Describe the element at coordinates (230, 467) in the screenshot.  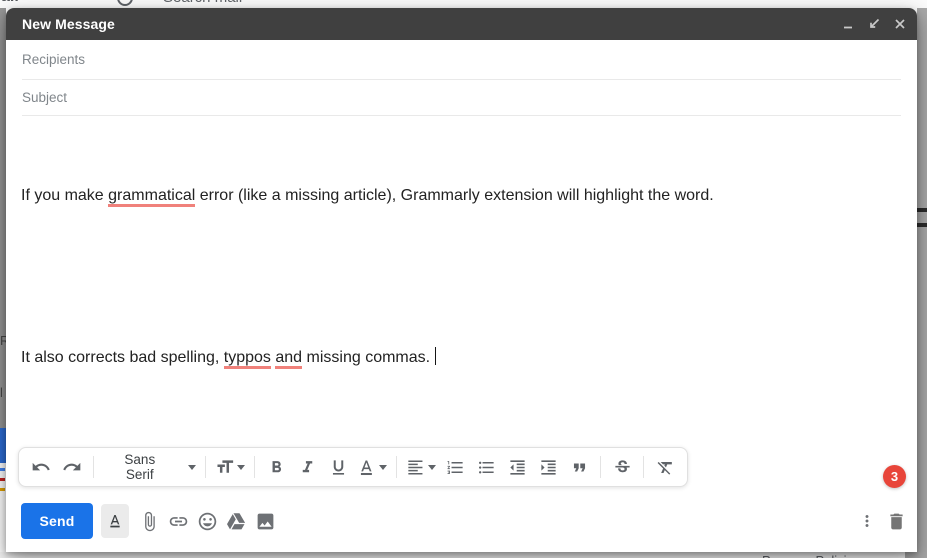
I see `font-size-button` at that location.